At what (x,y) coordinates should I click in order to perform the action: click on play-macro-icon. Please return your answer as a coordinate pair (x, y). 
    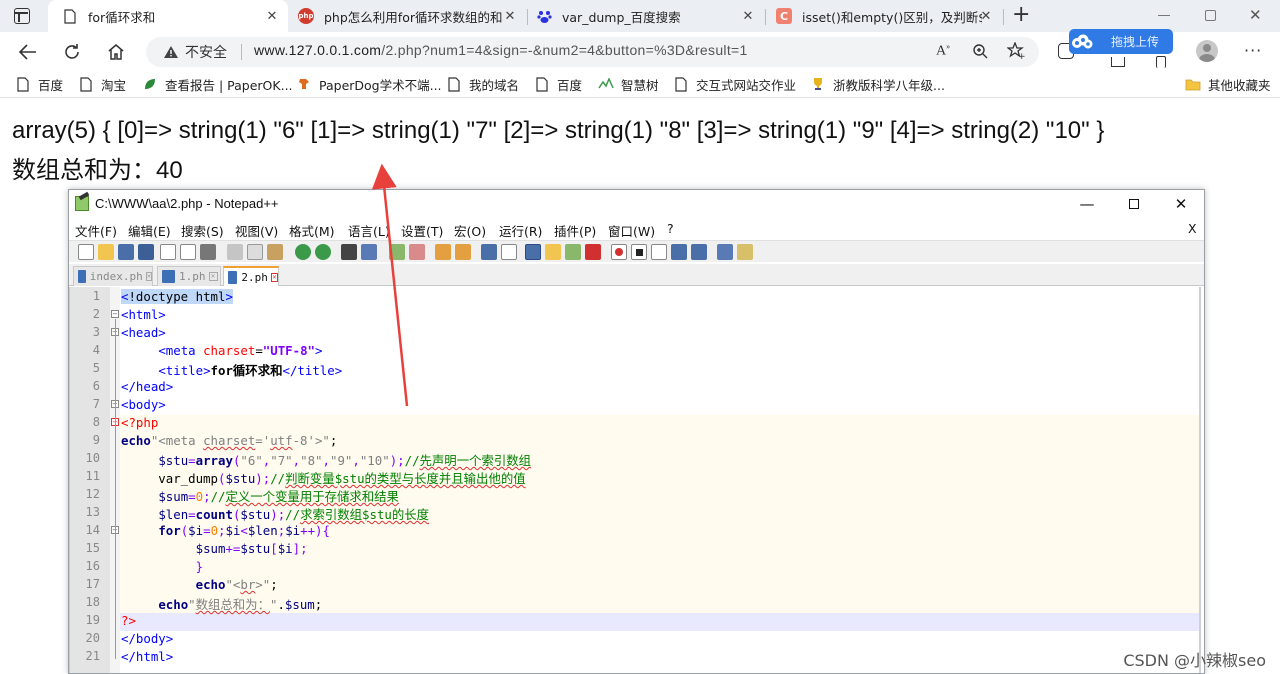
    Looking at the image, I should click on (659, 252).